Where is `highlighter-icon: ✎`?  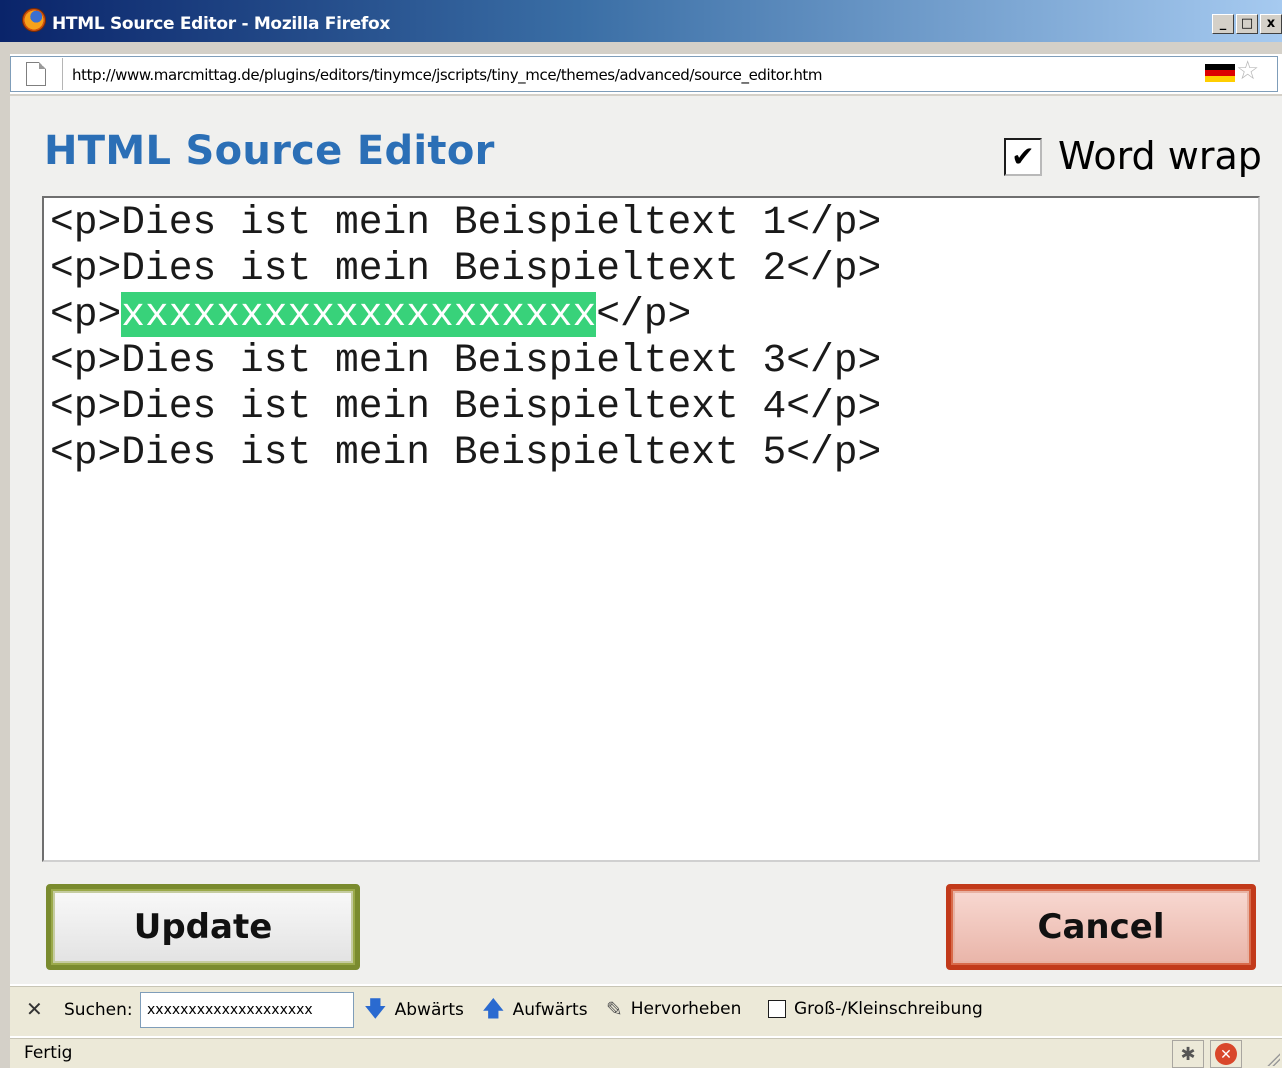
highlighter-icon: ✎ is located at coordinates (614, 1009).